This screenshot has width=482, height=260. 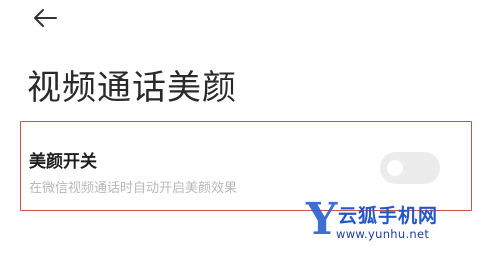 What do you see at coordinates (63, 162) in the screenshot?
I see `setting-title: 美颜开关` at bounding box center [63, 162].